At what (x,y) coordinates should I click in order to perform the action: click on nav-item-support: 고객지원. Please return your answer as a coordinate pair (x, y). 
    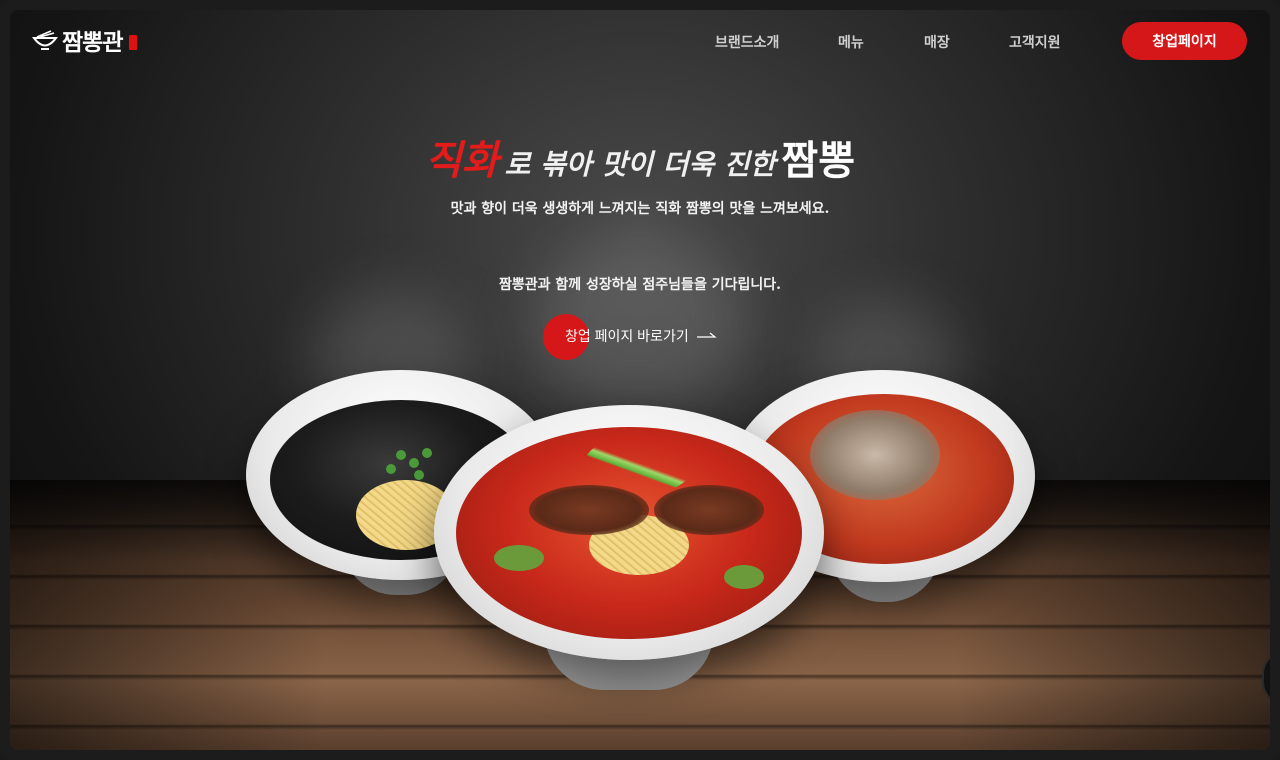
    Looking at the image, I should click on (1035, 42).